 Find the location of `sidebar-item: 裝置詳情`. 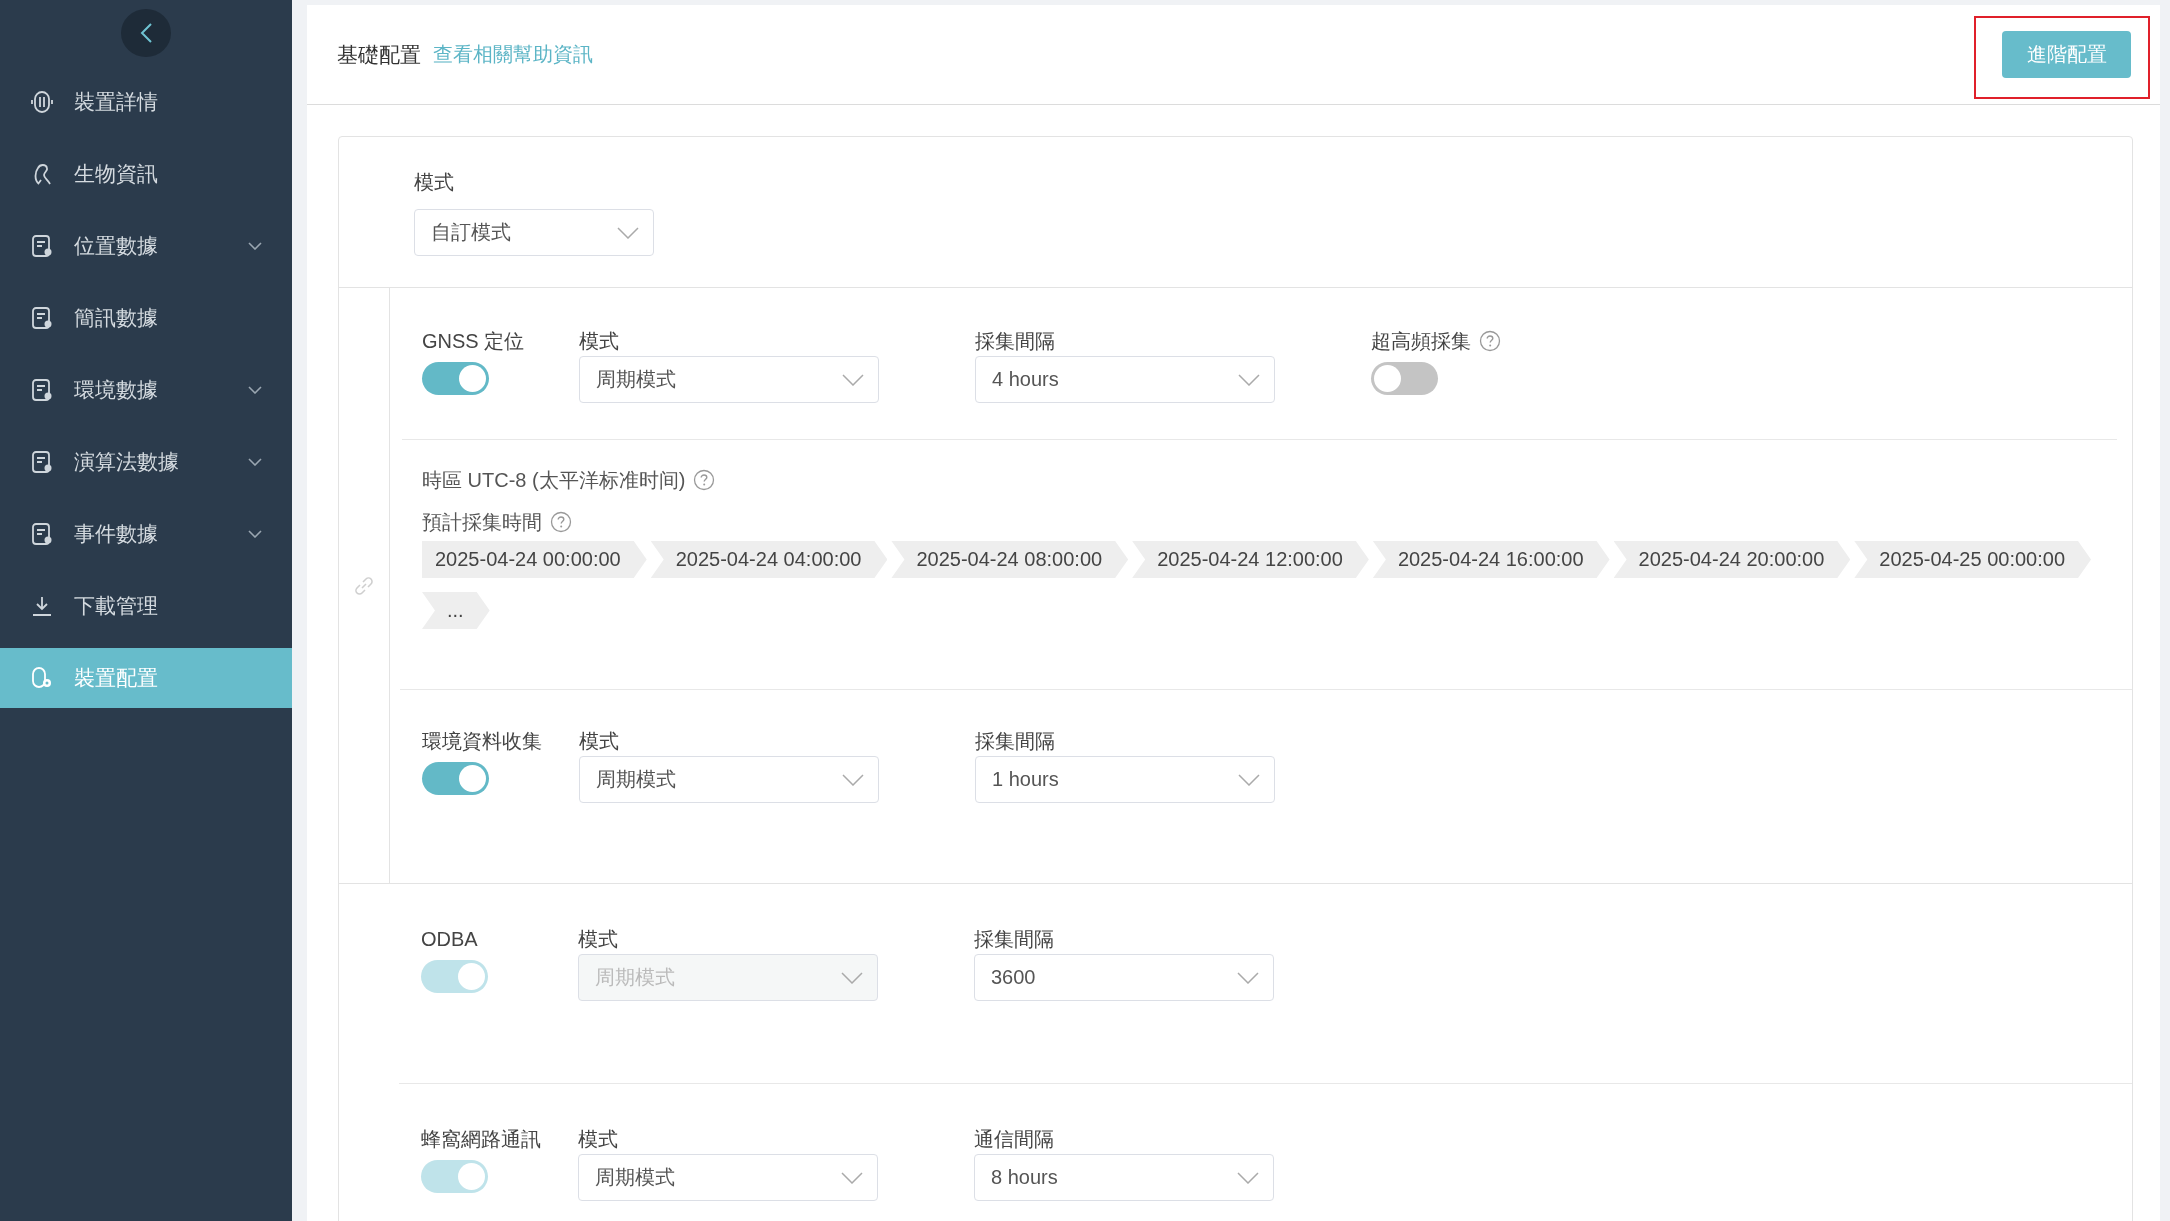

sidebar-item: 裝置詳情 is located at coordinates (146, 102).